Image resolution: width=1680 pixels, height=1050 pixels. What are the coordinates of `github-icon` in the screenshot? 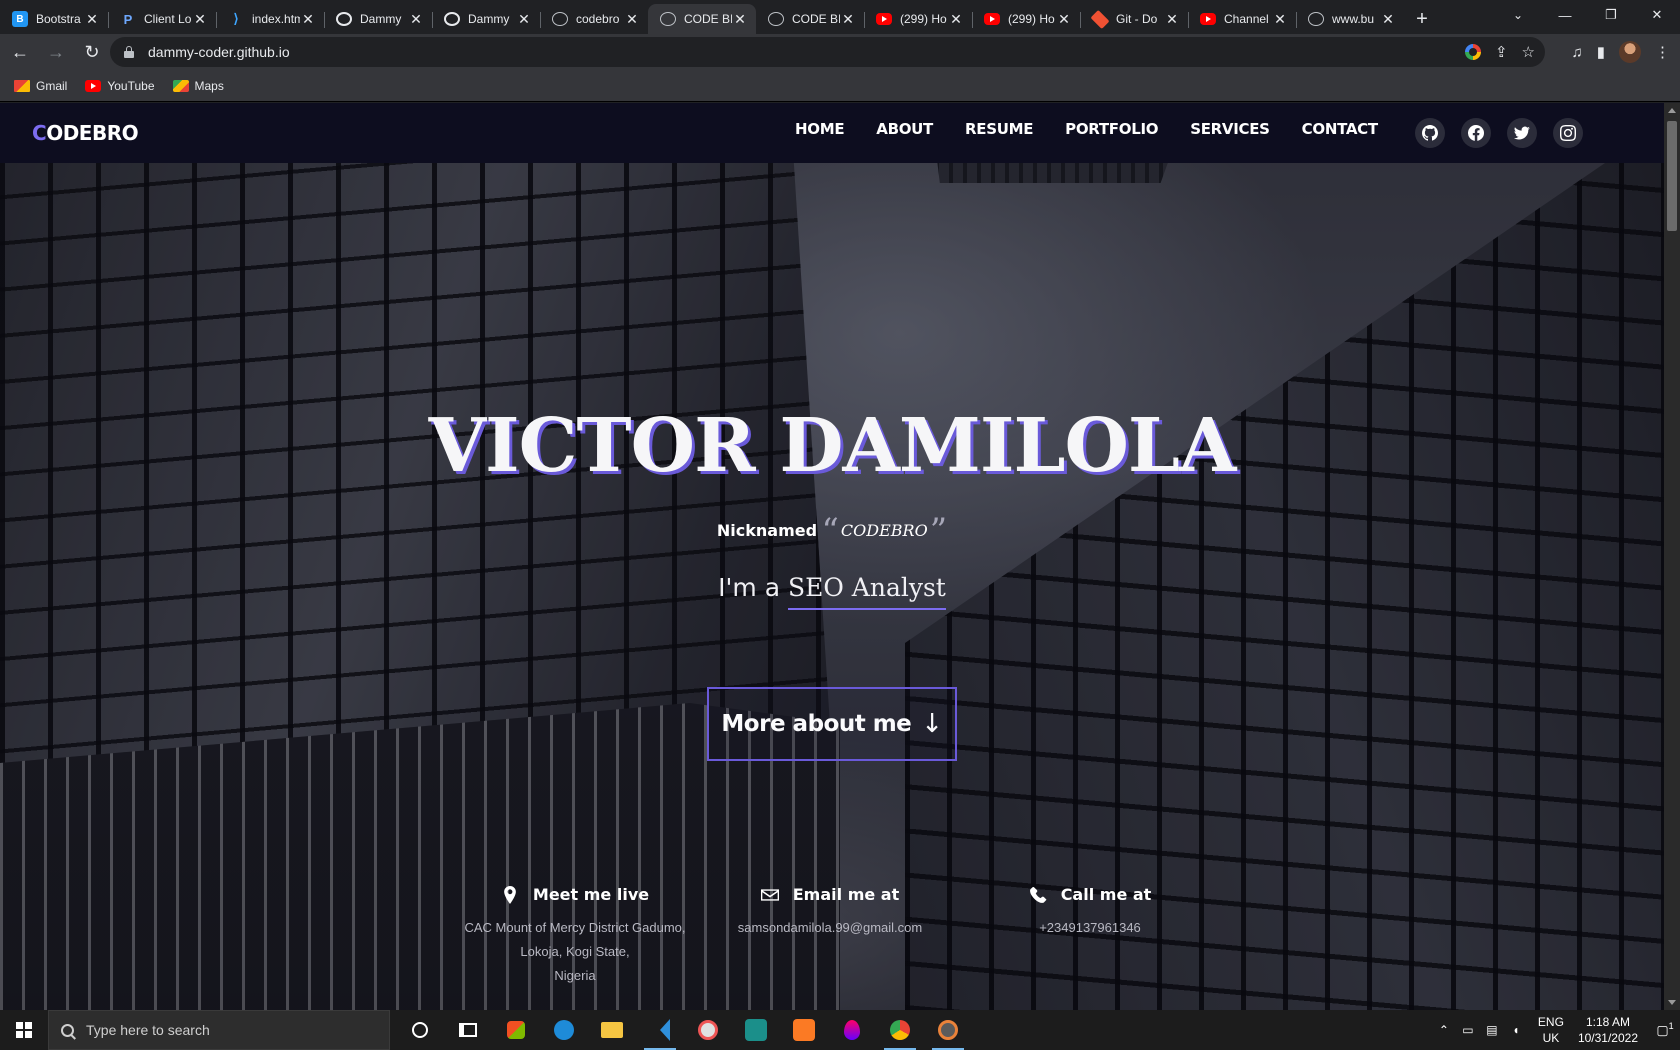 It's located at (1430, 133).